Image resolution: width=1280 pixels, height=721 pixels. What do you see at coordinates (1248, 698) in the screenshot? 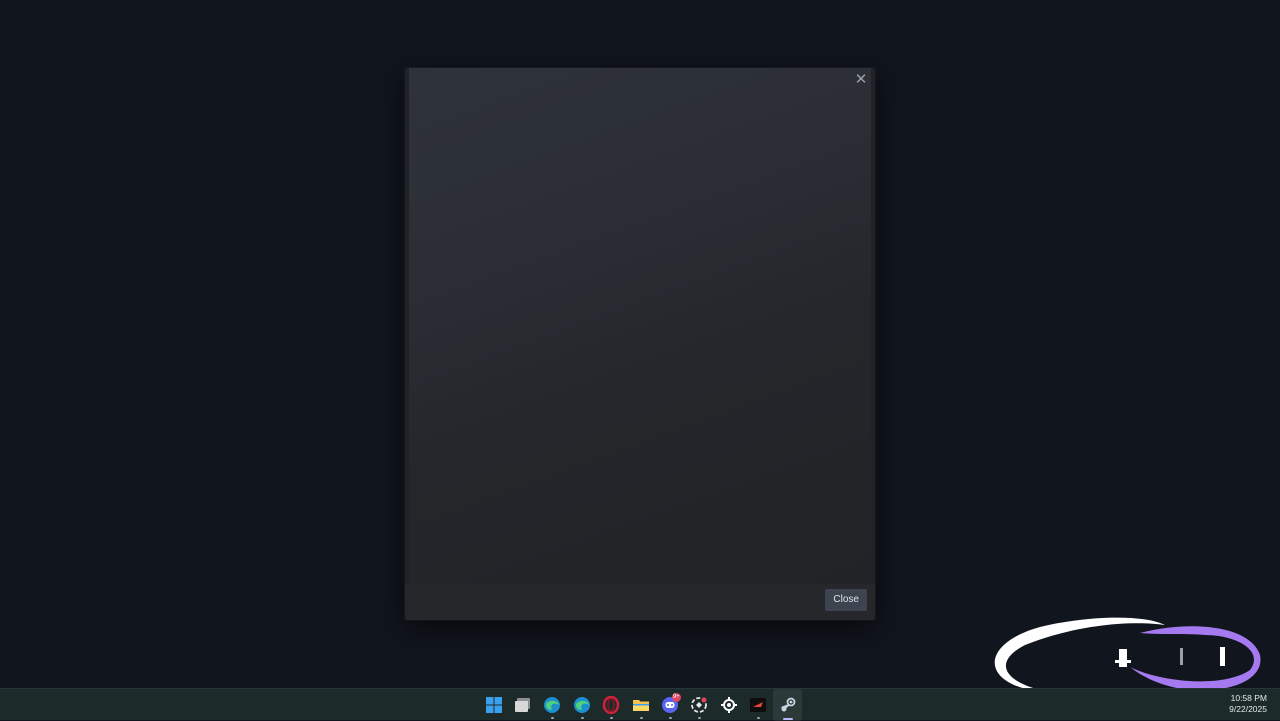
I see `clock-time: 10:58 PM` at bounding box center [1248, 698].